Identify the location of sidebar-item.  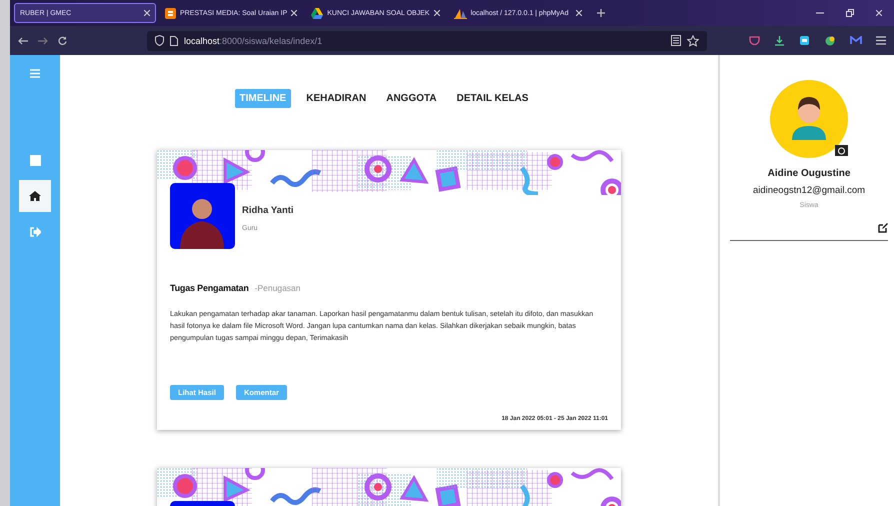
(35, 196).